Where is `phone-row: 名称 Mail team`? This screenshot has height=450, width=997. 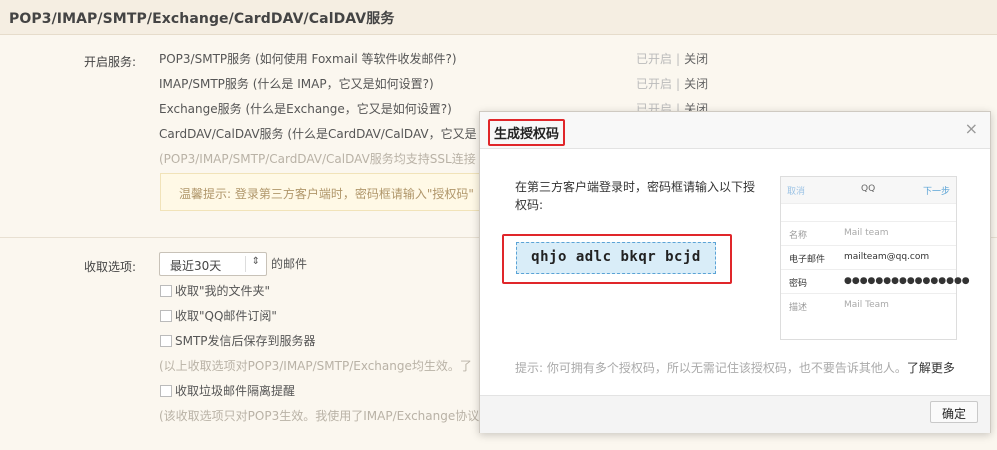 phone-row: 名称 Mail team is located at coordinates (868, 233).